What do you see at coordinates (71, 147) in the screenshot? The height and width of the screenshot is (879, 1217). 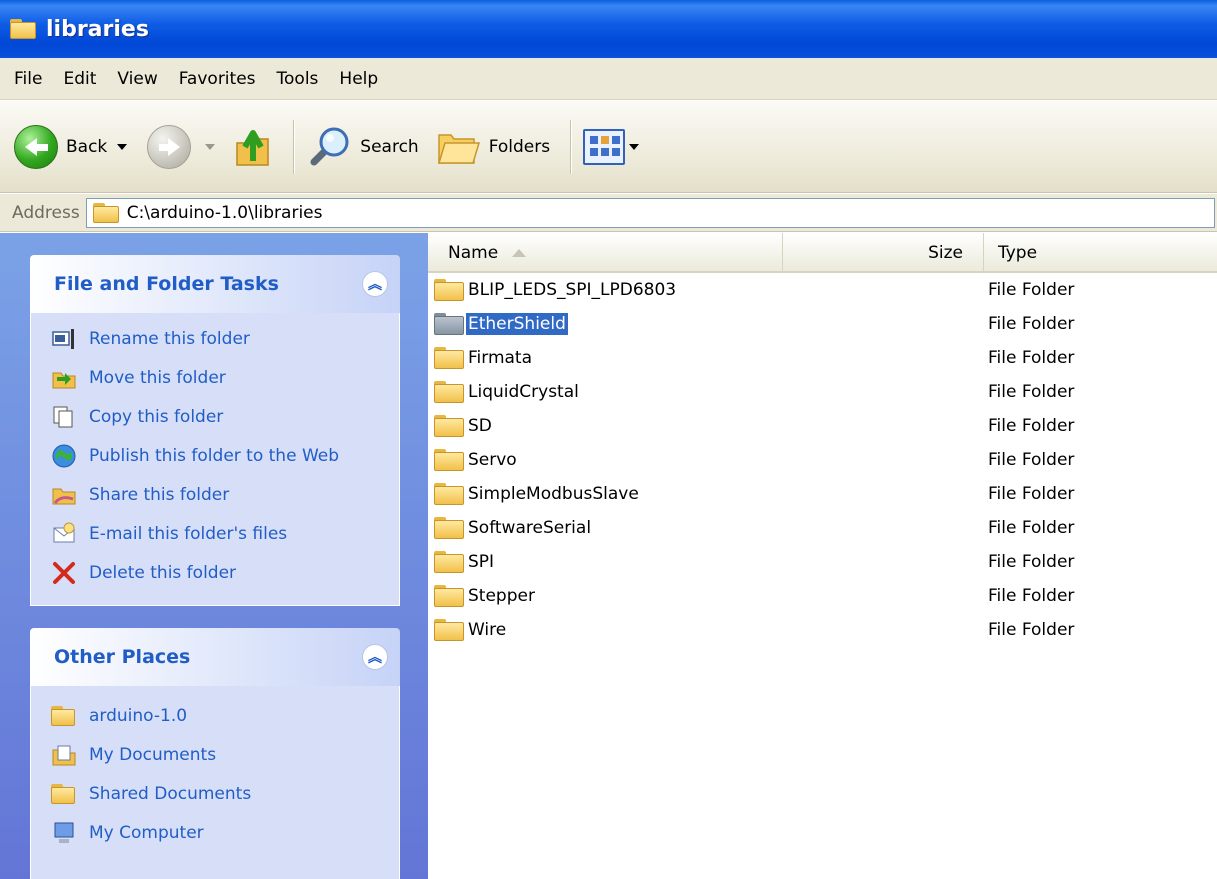 I see `back-button: Back` at bounding box center [71, 147].